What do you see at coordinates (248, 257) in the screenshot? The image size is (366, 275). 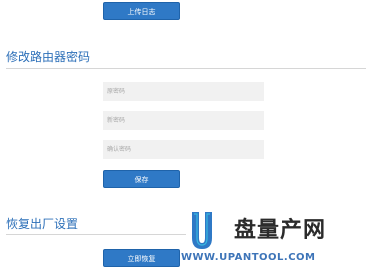 I see `watermark-url: WWW.UPANTOOL.COM` at bounding box center [248, 257].